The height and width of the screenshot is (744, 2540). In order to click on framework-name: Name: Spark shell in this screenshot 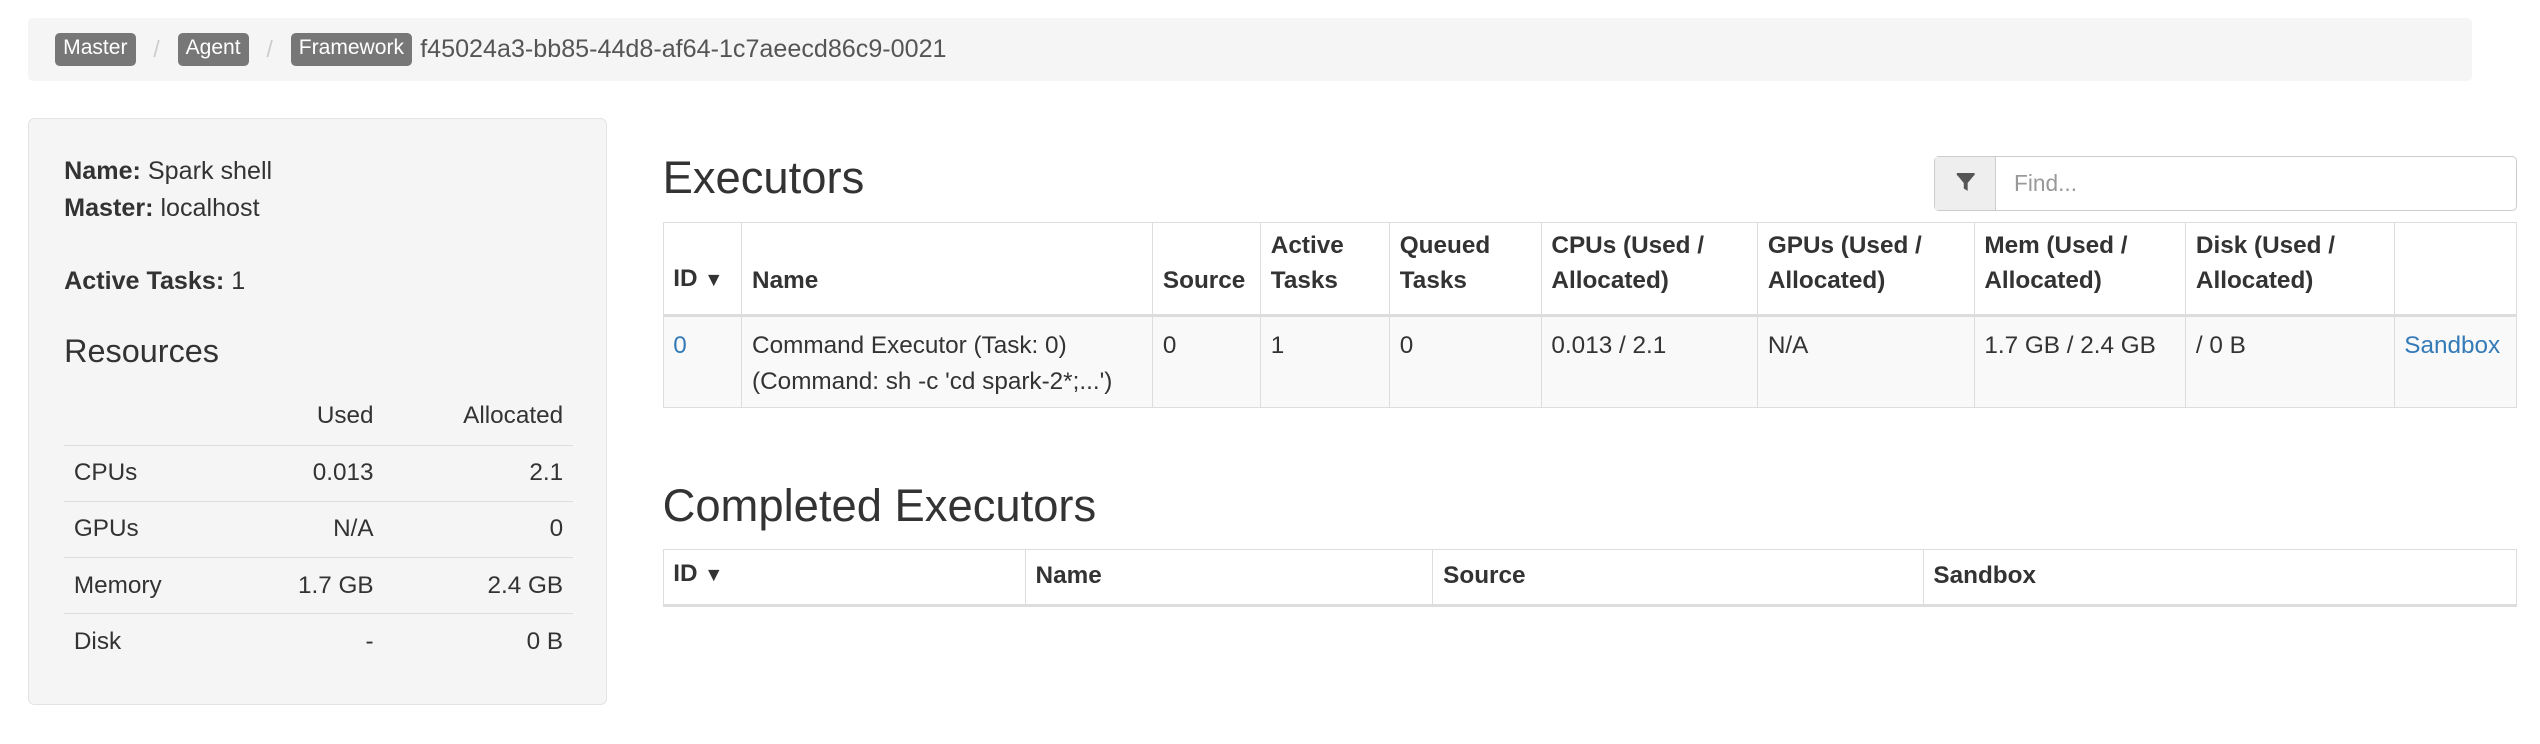, I will do `click(168, 171)`.